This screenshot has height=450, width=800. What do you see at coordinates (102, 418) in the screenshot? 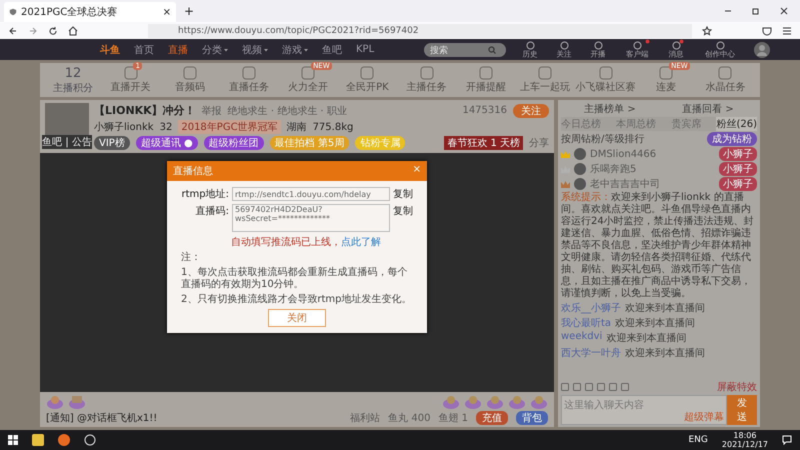
I see `notice-text: [通知] @对话框飞机x1!!` at bounding box center [102, 418].